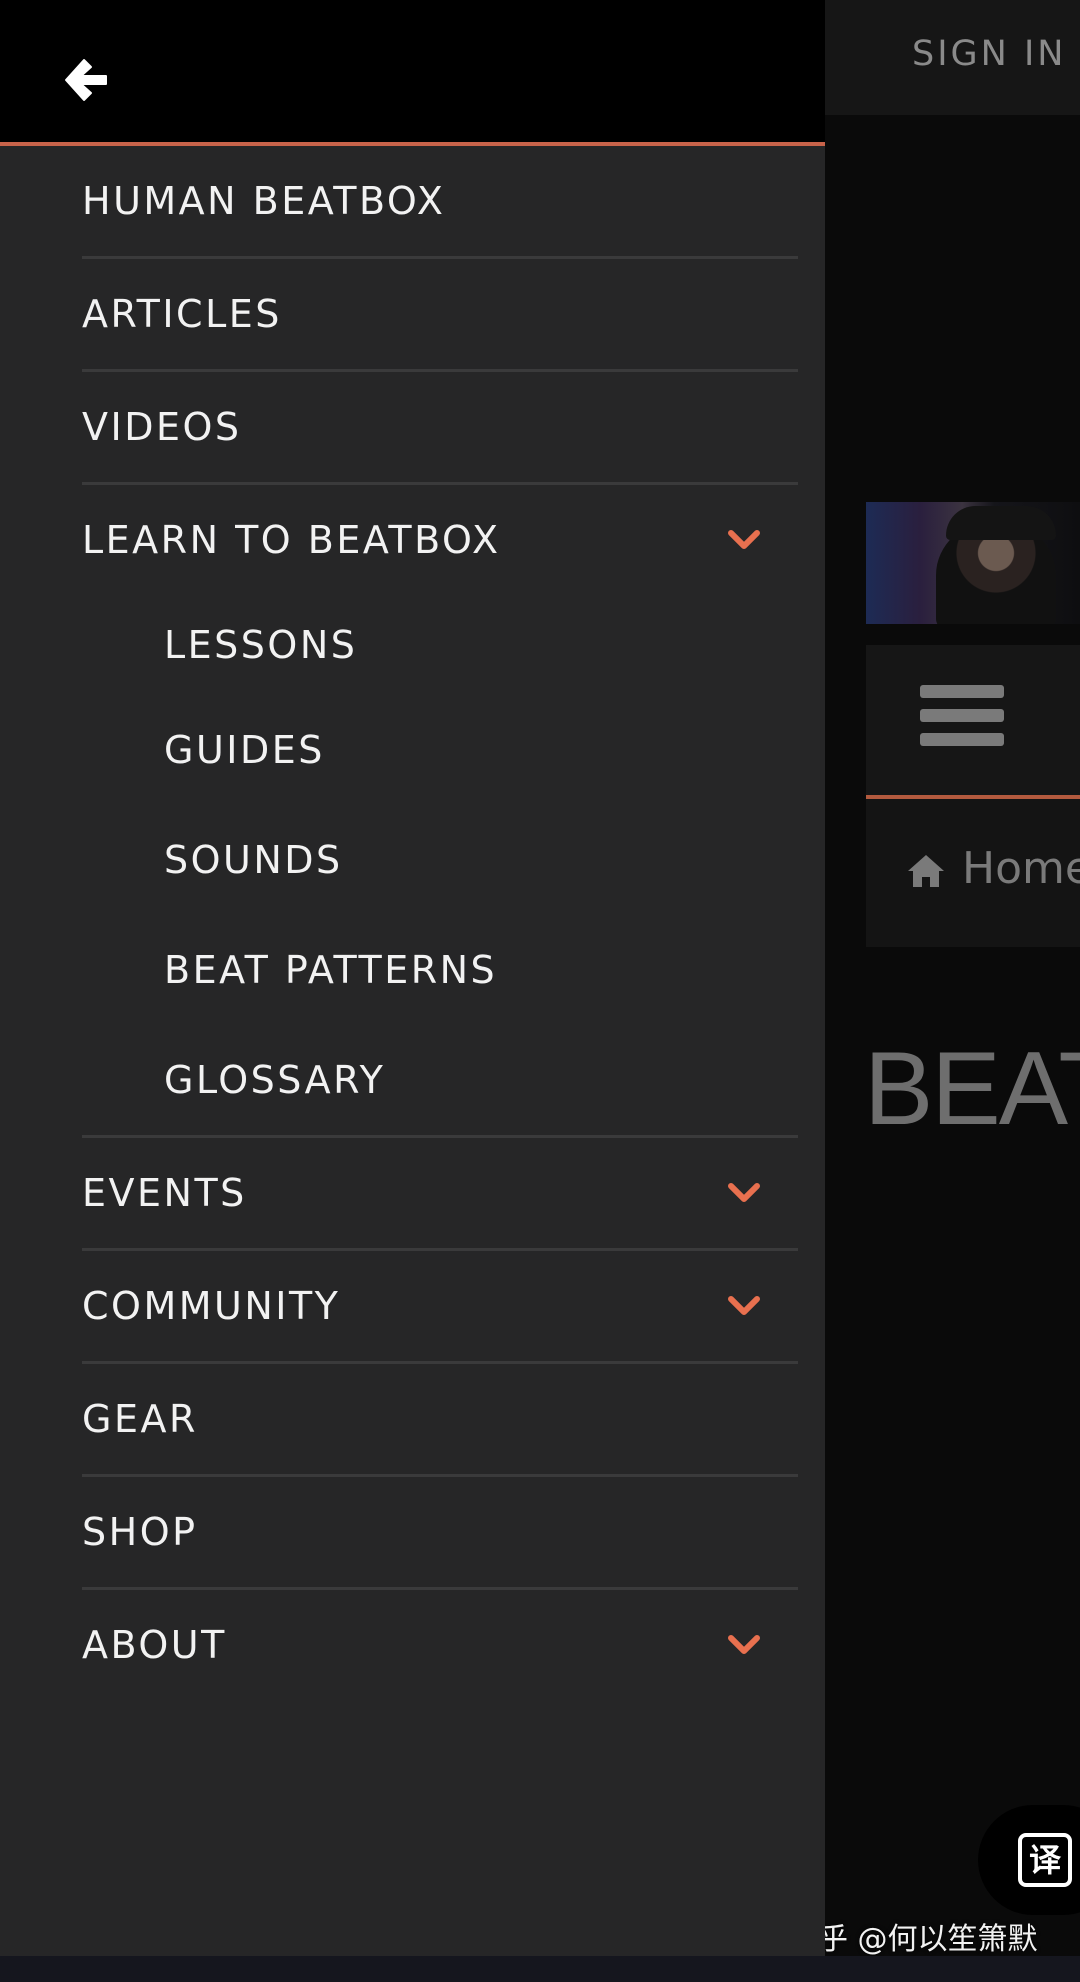 The image size is (1080, 1982). I want to click on nav-item-learn-to-beatbox: LEARN TO BEATBOX, so click(440, 540).